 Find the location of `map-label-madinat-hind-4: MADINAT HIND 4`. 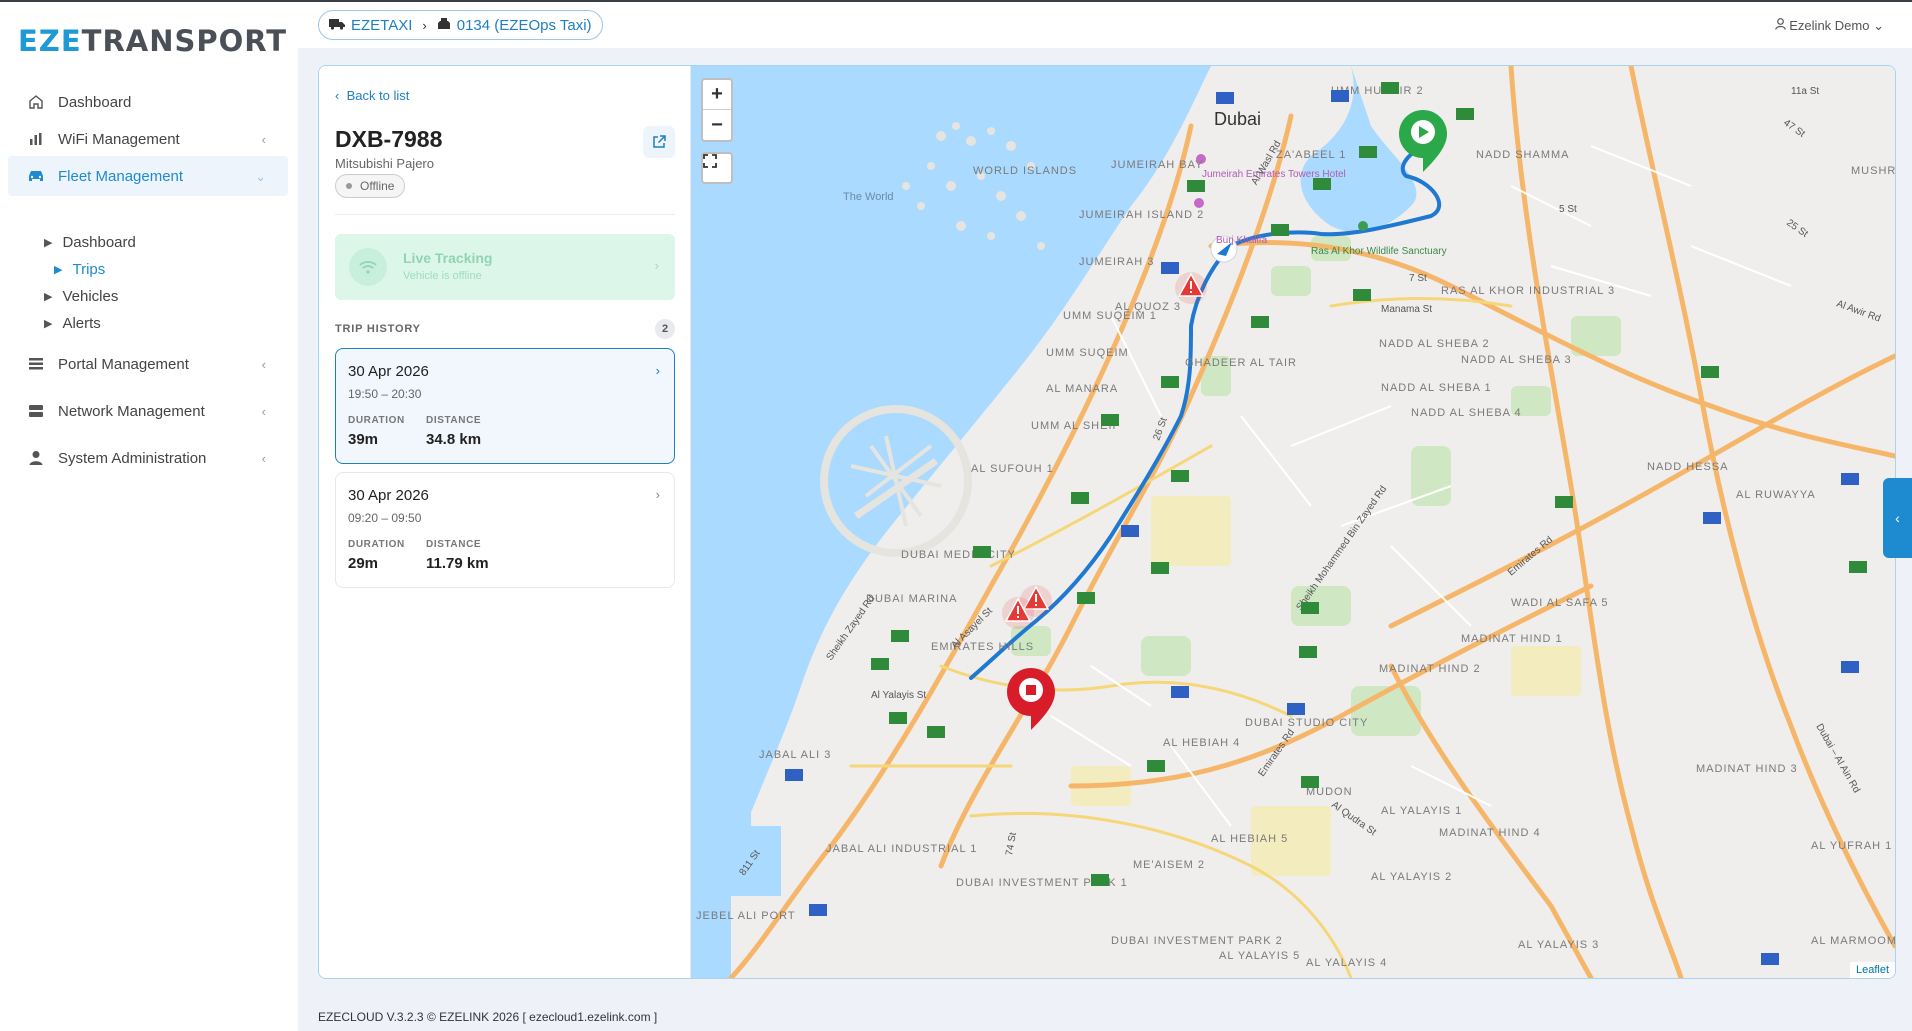

map-label-madinat-hind-4: MADINAT HIND 4 is located at coordinates (1490, 833).